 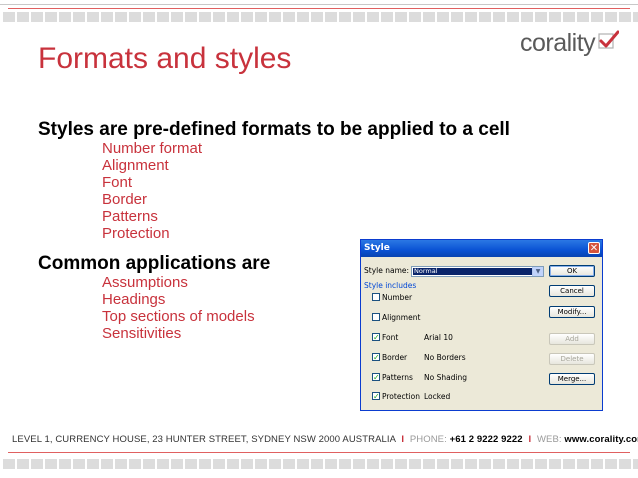 What do you see at coordinates (152, 148) in the screenshot?
I see `list-item: Number format` at bounding box center [152, 148].